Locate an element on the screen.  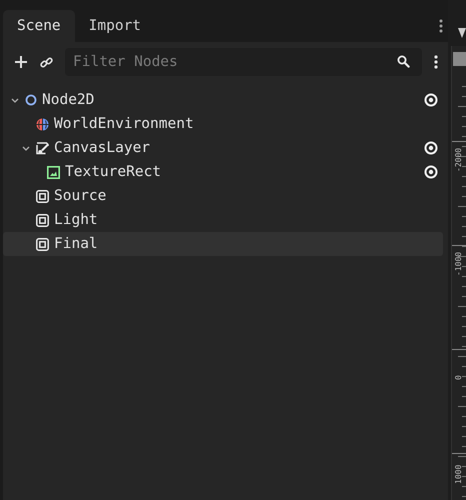
tree-item: TextureRect is located at coordinates (223, 172).